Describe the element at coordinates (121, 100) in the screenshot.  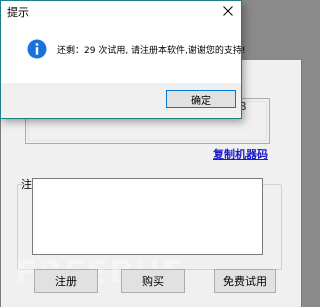
I see `dialog-footer: 确定` at that location.